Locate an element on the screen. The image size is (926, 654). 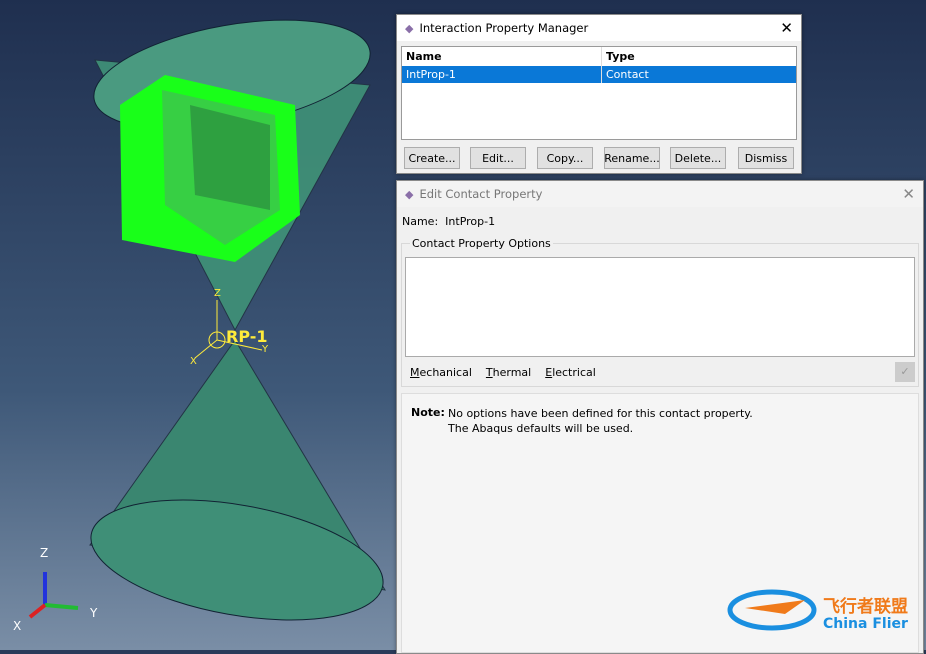
table-row: IntProp-1 Contact is located at coordinates (599, 74).